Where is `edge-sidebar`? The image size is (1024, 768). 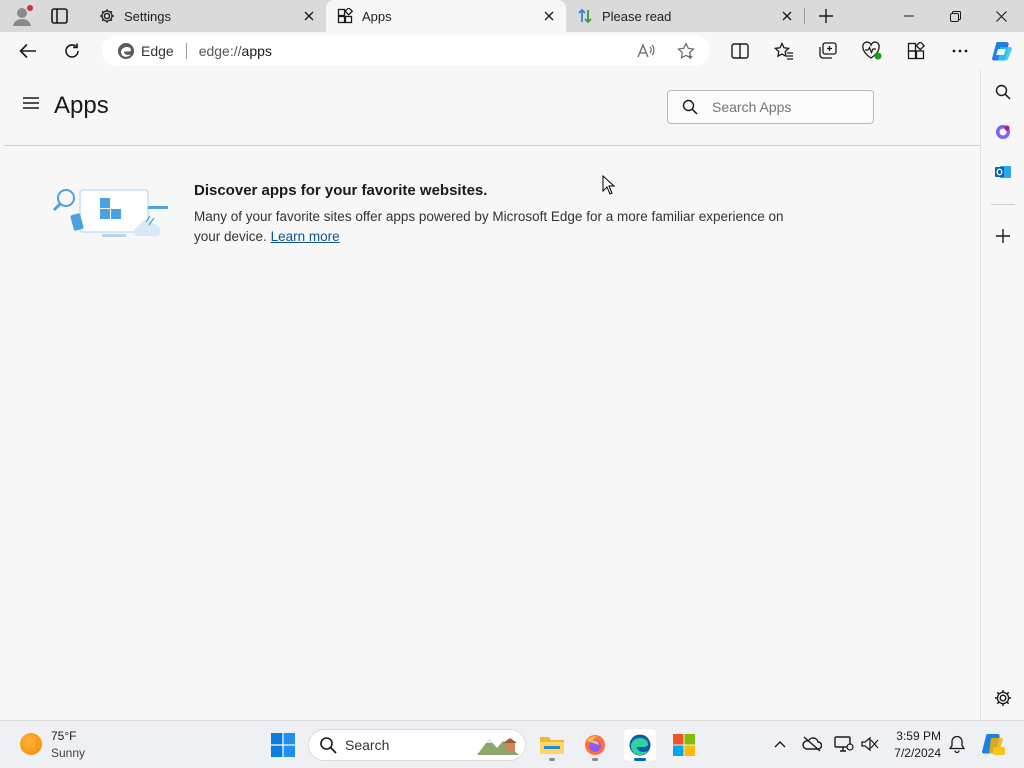 edge-sidebar is located at coordinates (1002, 395).